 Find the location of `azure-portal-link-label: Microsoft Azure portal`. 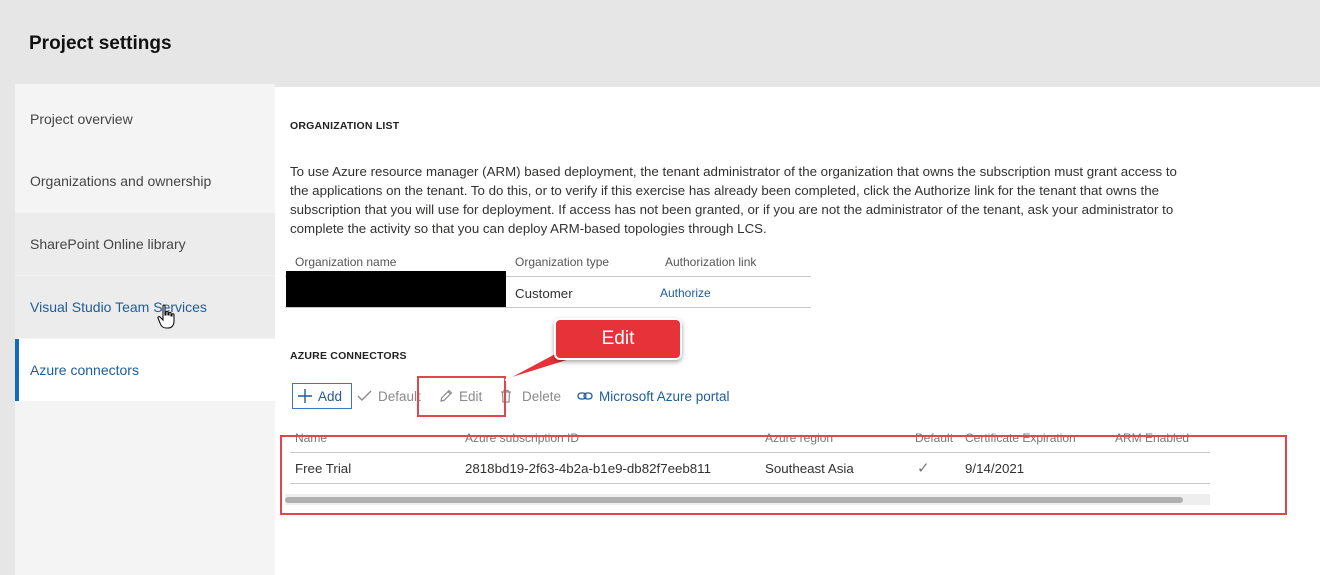

azure-portal-link-label: Microsoft Azure portal is located at coordinates (664, 396).